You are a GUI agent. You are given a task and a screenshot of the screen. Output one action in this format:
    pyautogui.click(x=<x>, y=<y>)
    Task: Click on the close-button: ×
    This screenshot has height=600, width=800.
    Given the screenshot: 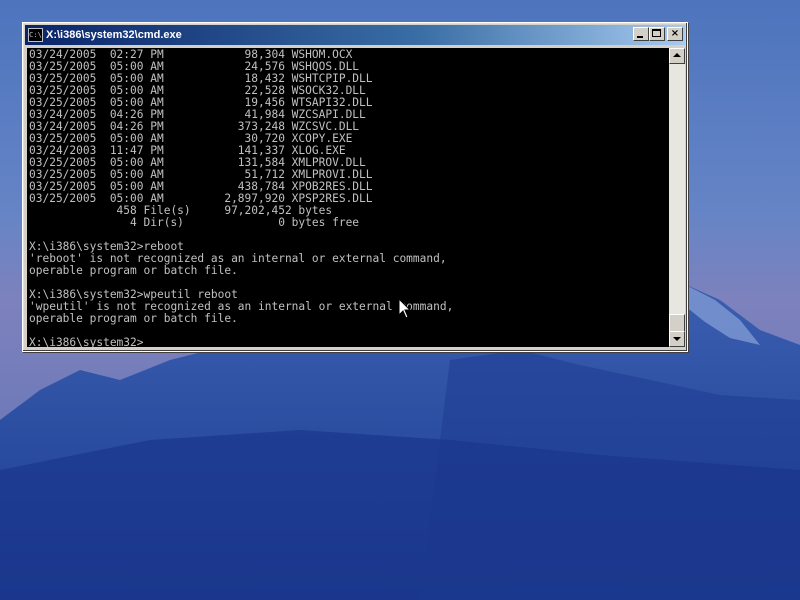 What is the action you would take?
    pyautogui.click(x=675, y=34)
    